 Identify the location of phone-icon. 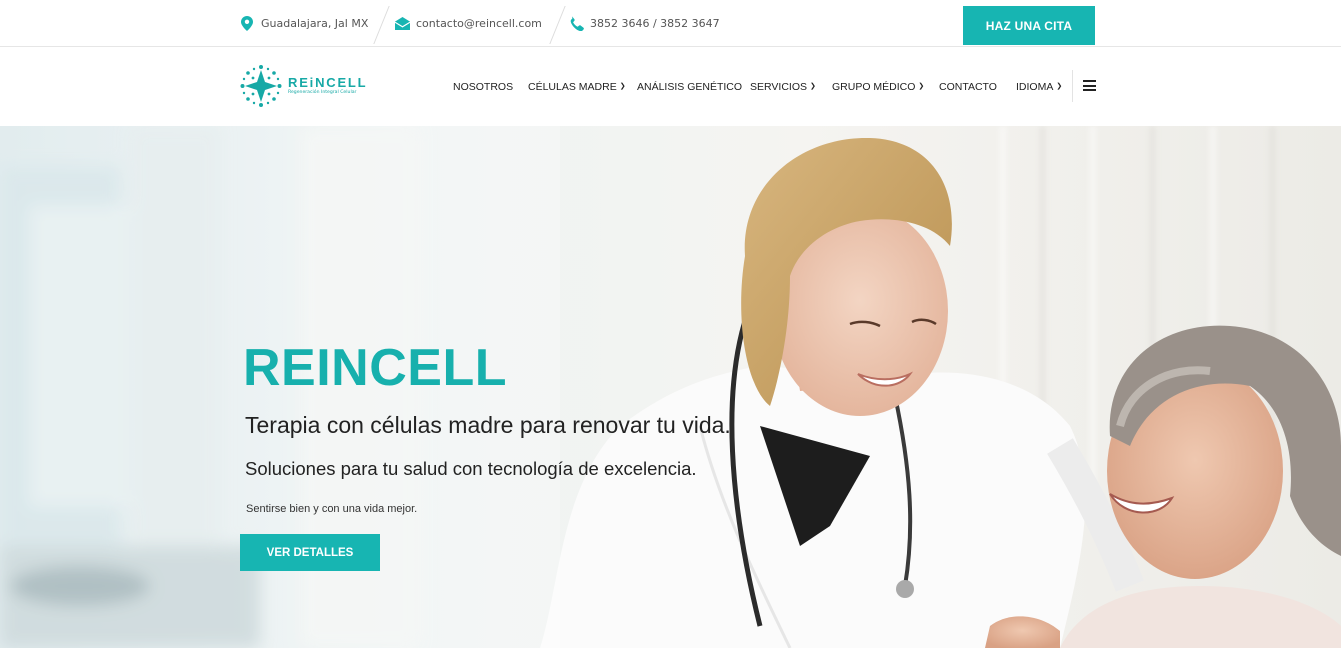
(576, 24).